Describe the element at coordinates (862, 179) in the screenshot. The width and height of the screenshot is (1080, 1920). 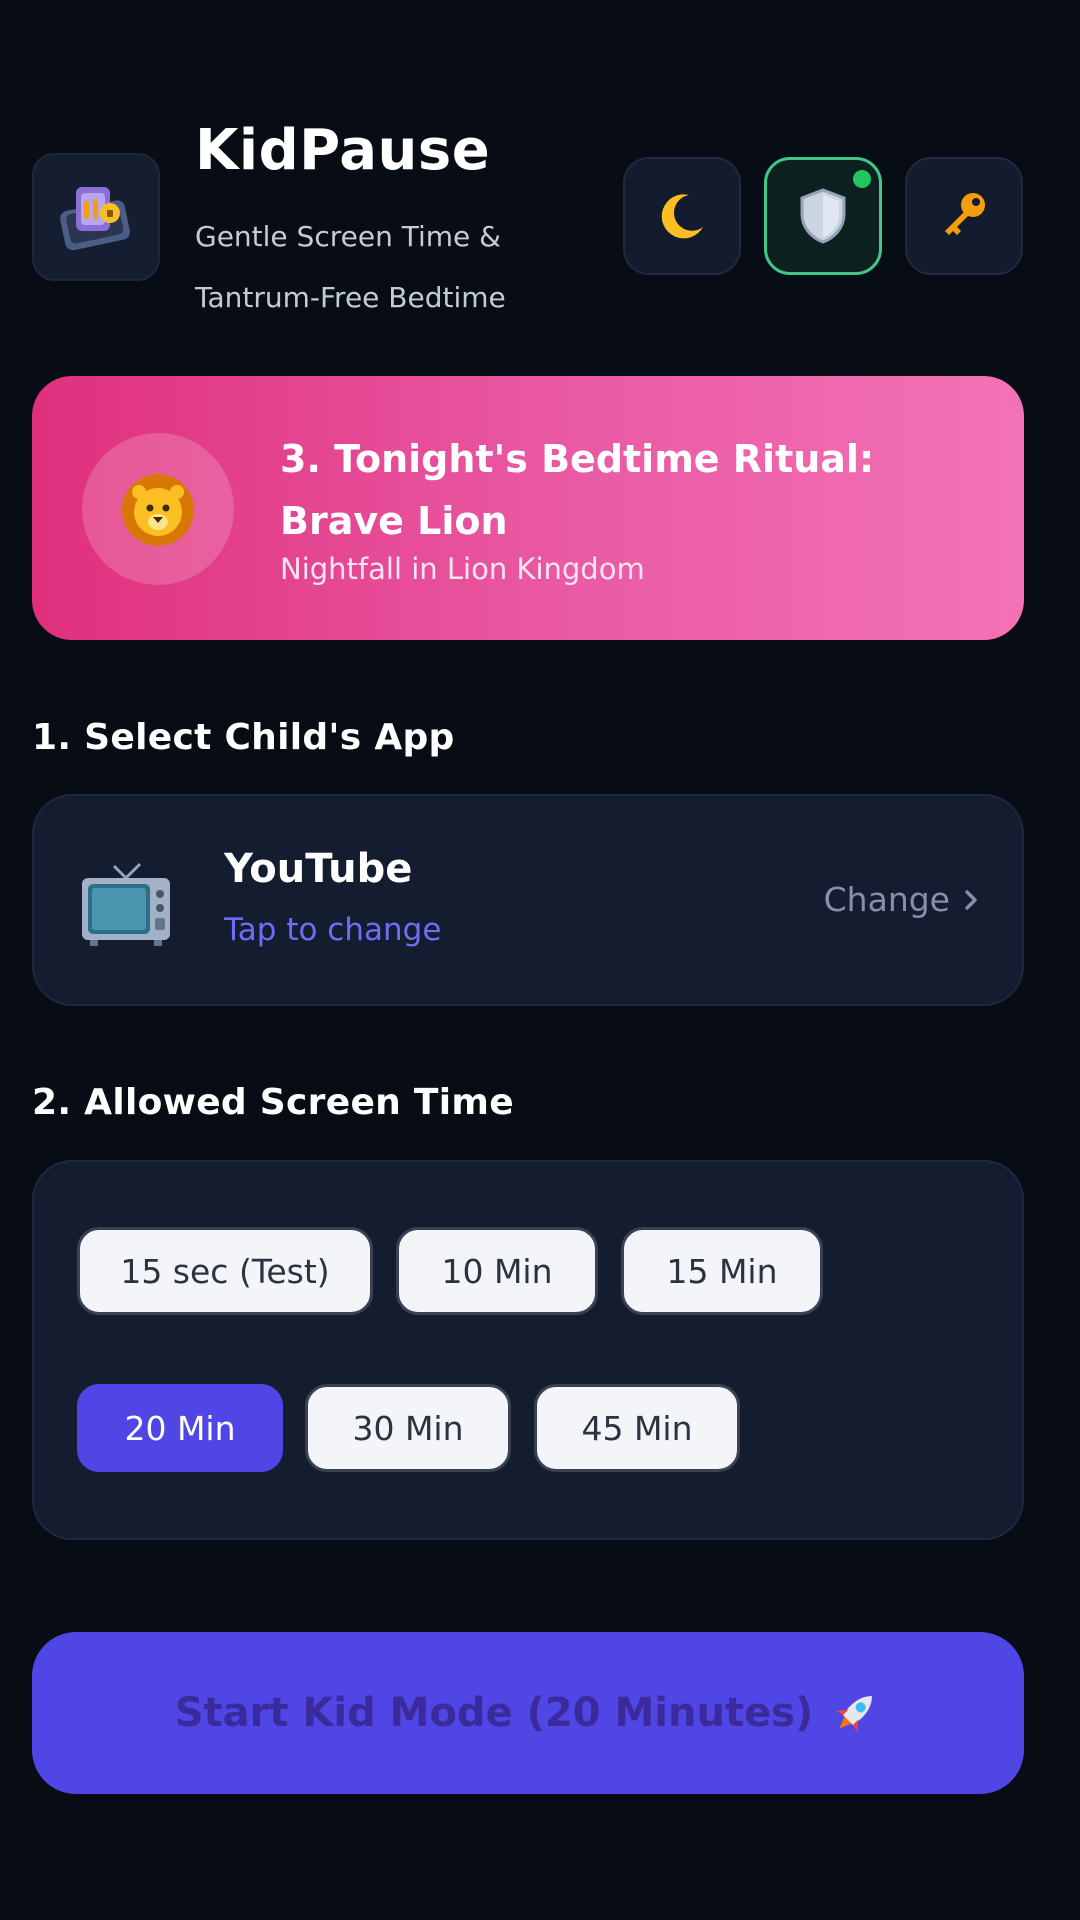
I see `status-indicator-dot` at that location.